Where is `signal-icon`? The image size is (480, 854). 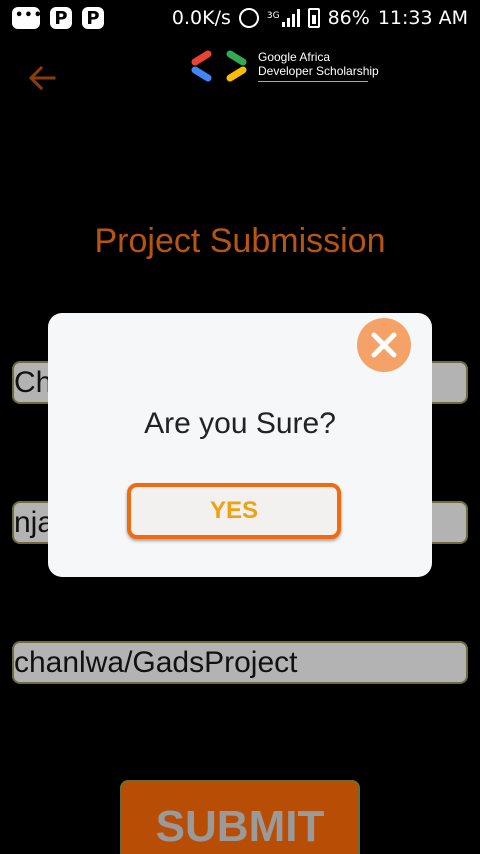
signal-icon is located at coordinates (290, 18).